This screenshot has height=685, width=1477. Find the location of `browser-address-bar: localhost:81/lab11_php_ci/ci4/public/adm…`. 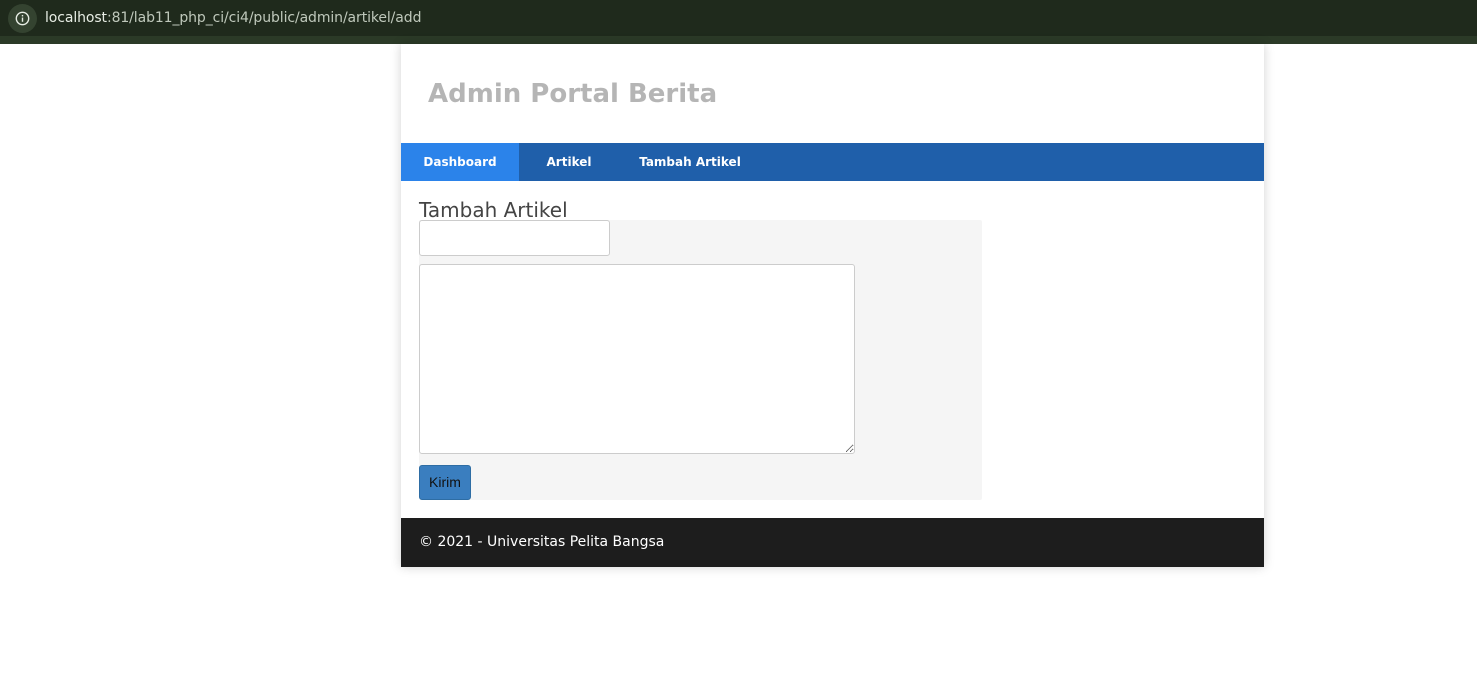

browser-address-bar: localhost:81/lab11_php_ci/ci4/public/adm… is located at coordinates (738, 22).